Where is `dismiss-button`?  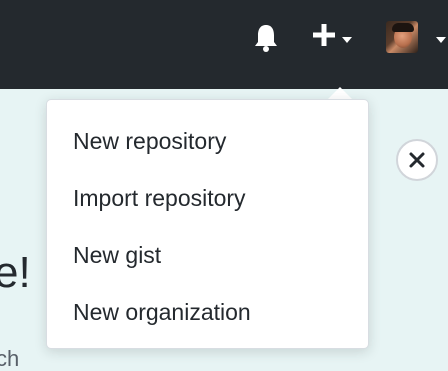
dismiss-button is located at coordinates (417, 160).